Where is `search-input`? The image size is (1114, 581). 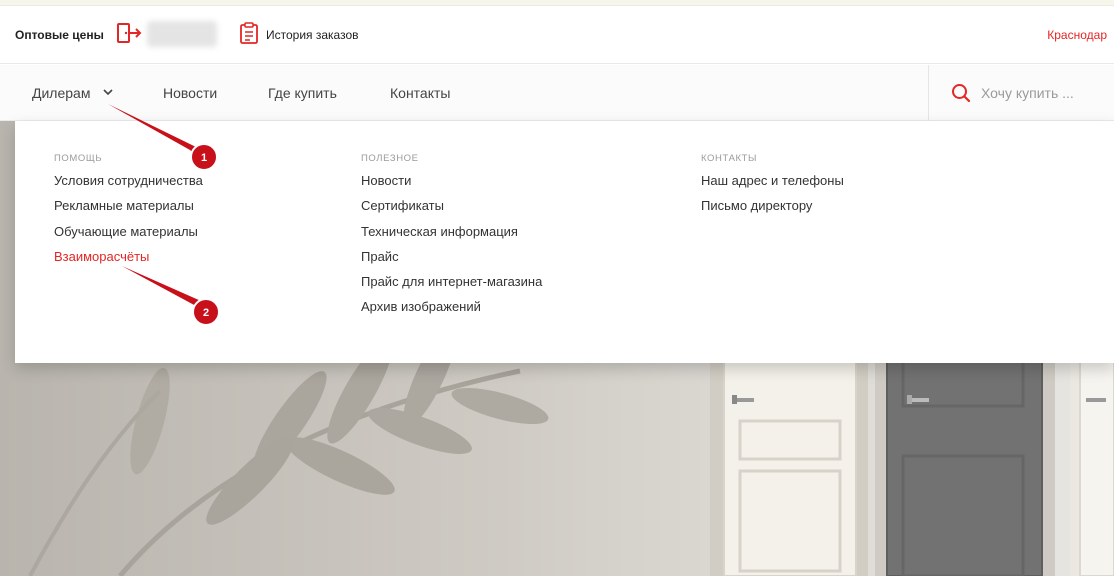 search-input is located at coordinates (1045, 93).